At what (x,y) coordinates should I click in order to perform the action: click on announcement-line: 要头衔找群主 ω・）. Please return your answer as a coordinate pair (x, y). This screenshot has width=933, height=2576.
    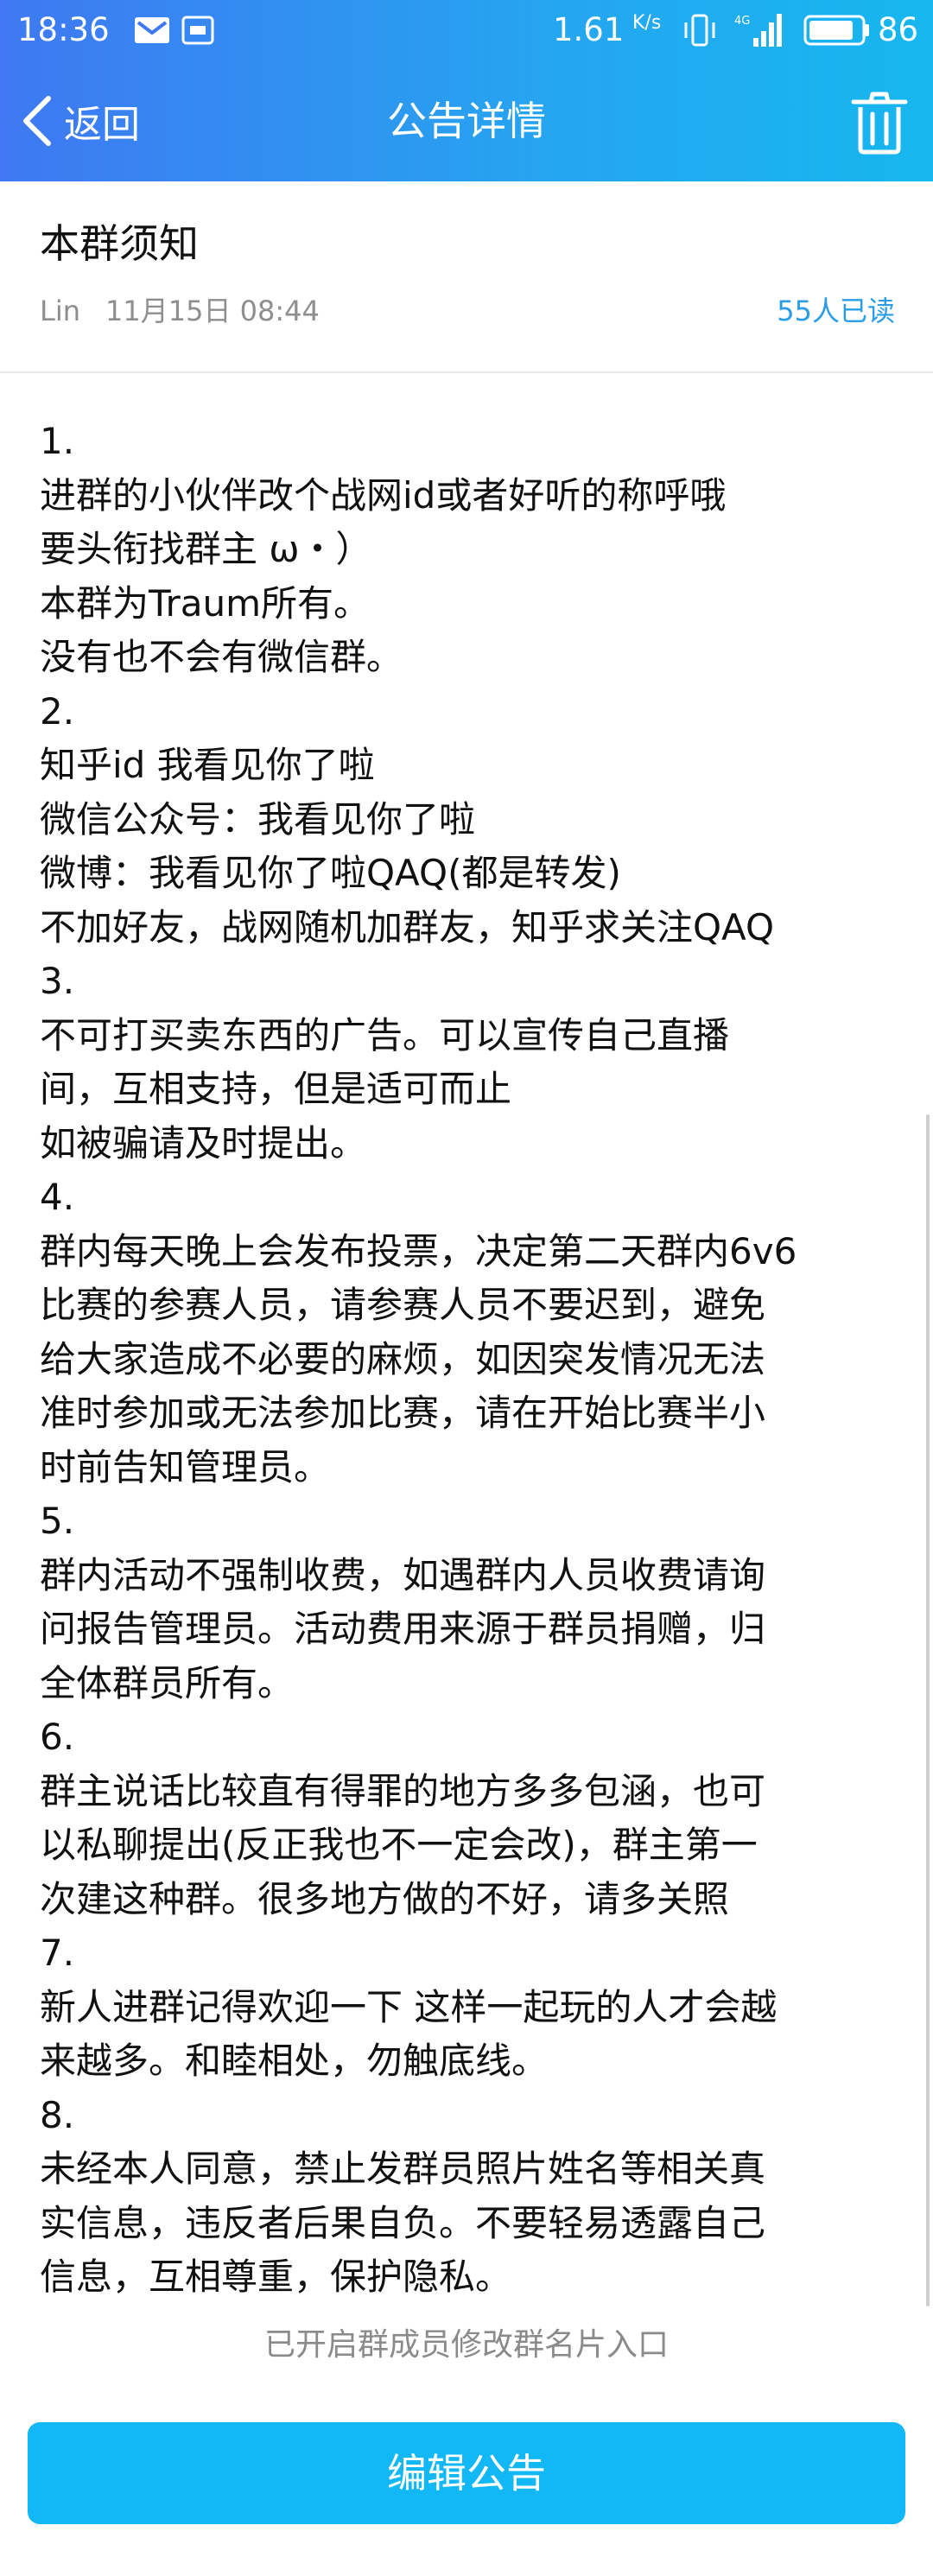
    Looking at the image, I should click on (206, 549).